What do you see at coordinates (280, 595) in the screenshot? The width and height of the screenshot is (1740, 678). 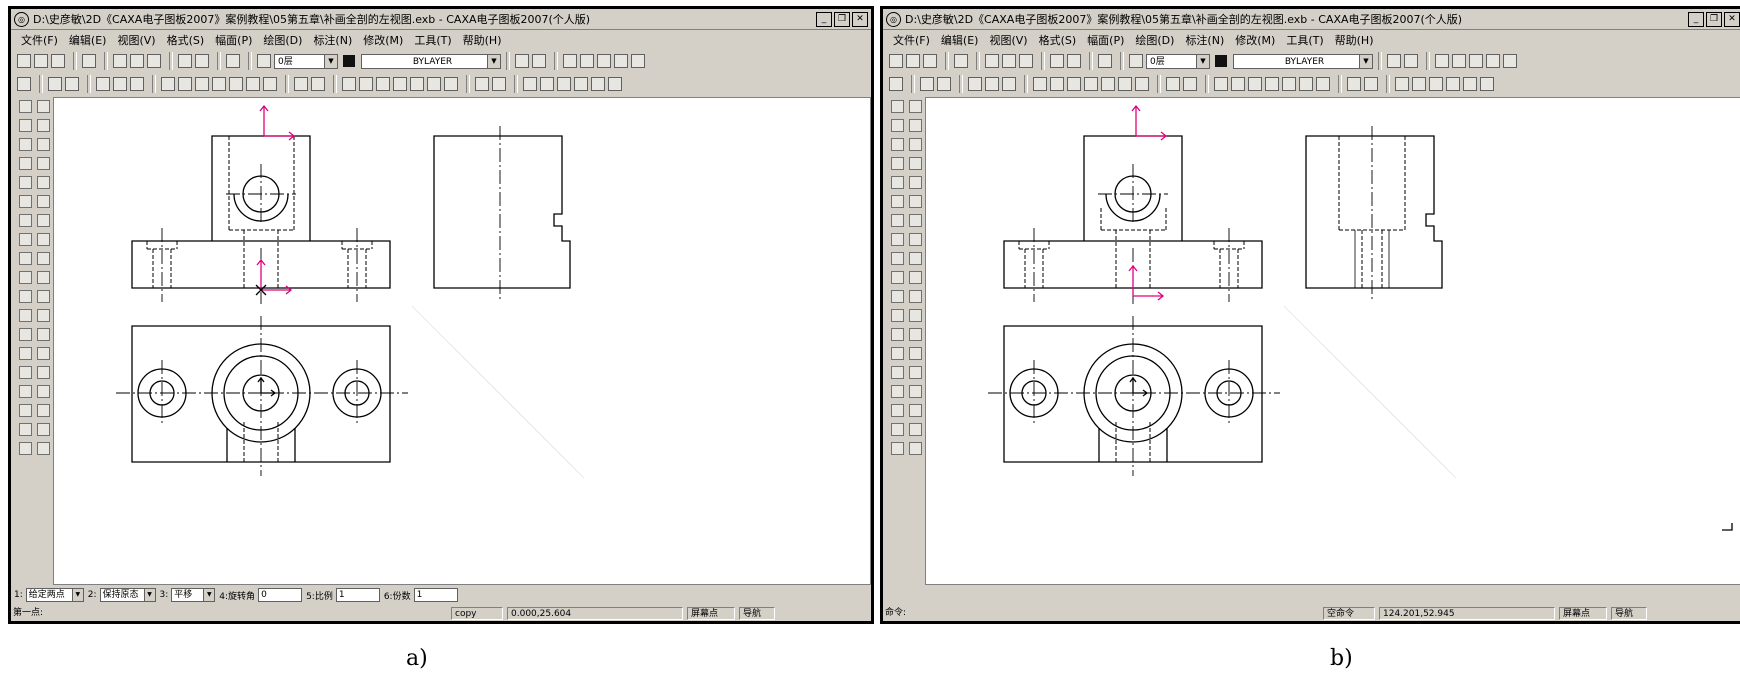 I see `rotation-input: 0` at bounding box center [280, 595].